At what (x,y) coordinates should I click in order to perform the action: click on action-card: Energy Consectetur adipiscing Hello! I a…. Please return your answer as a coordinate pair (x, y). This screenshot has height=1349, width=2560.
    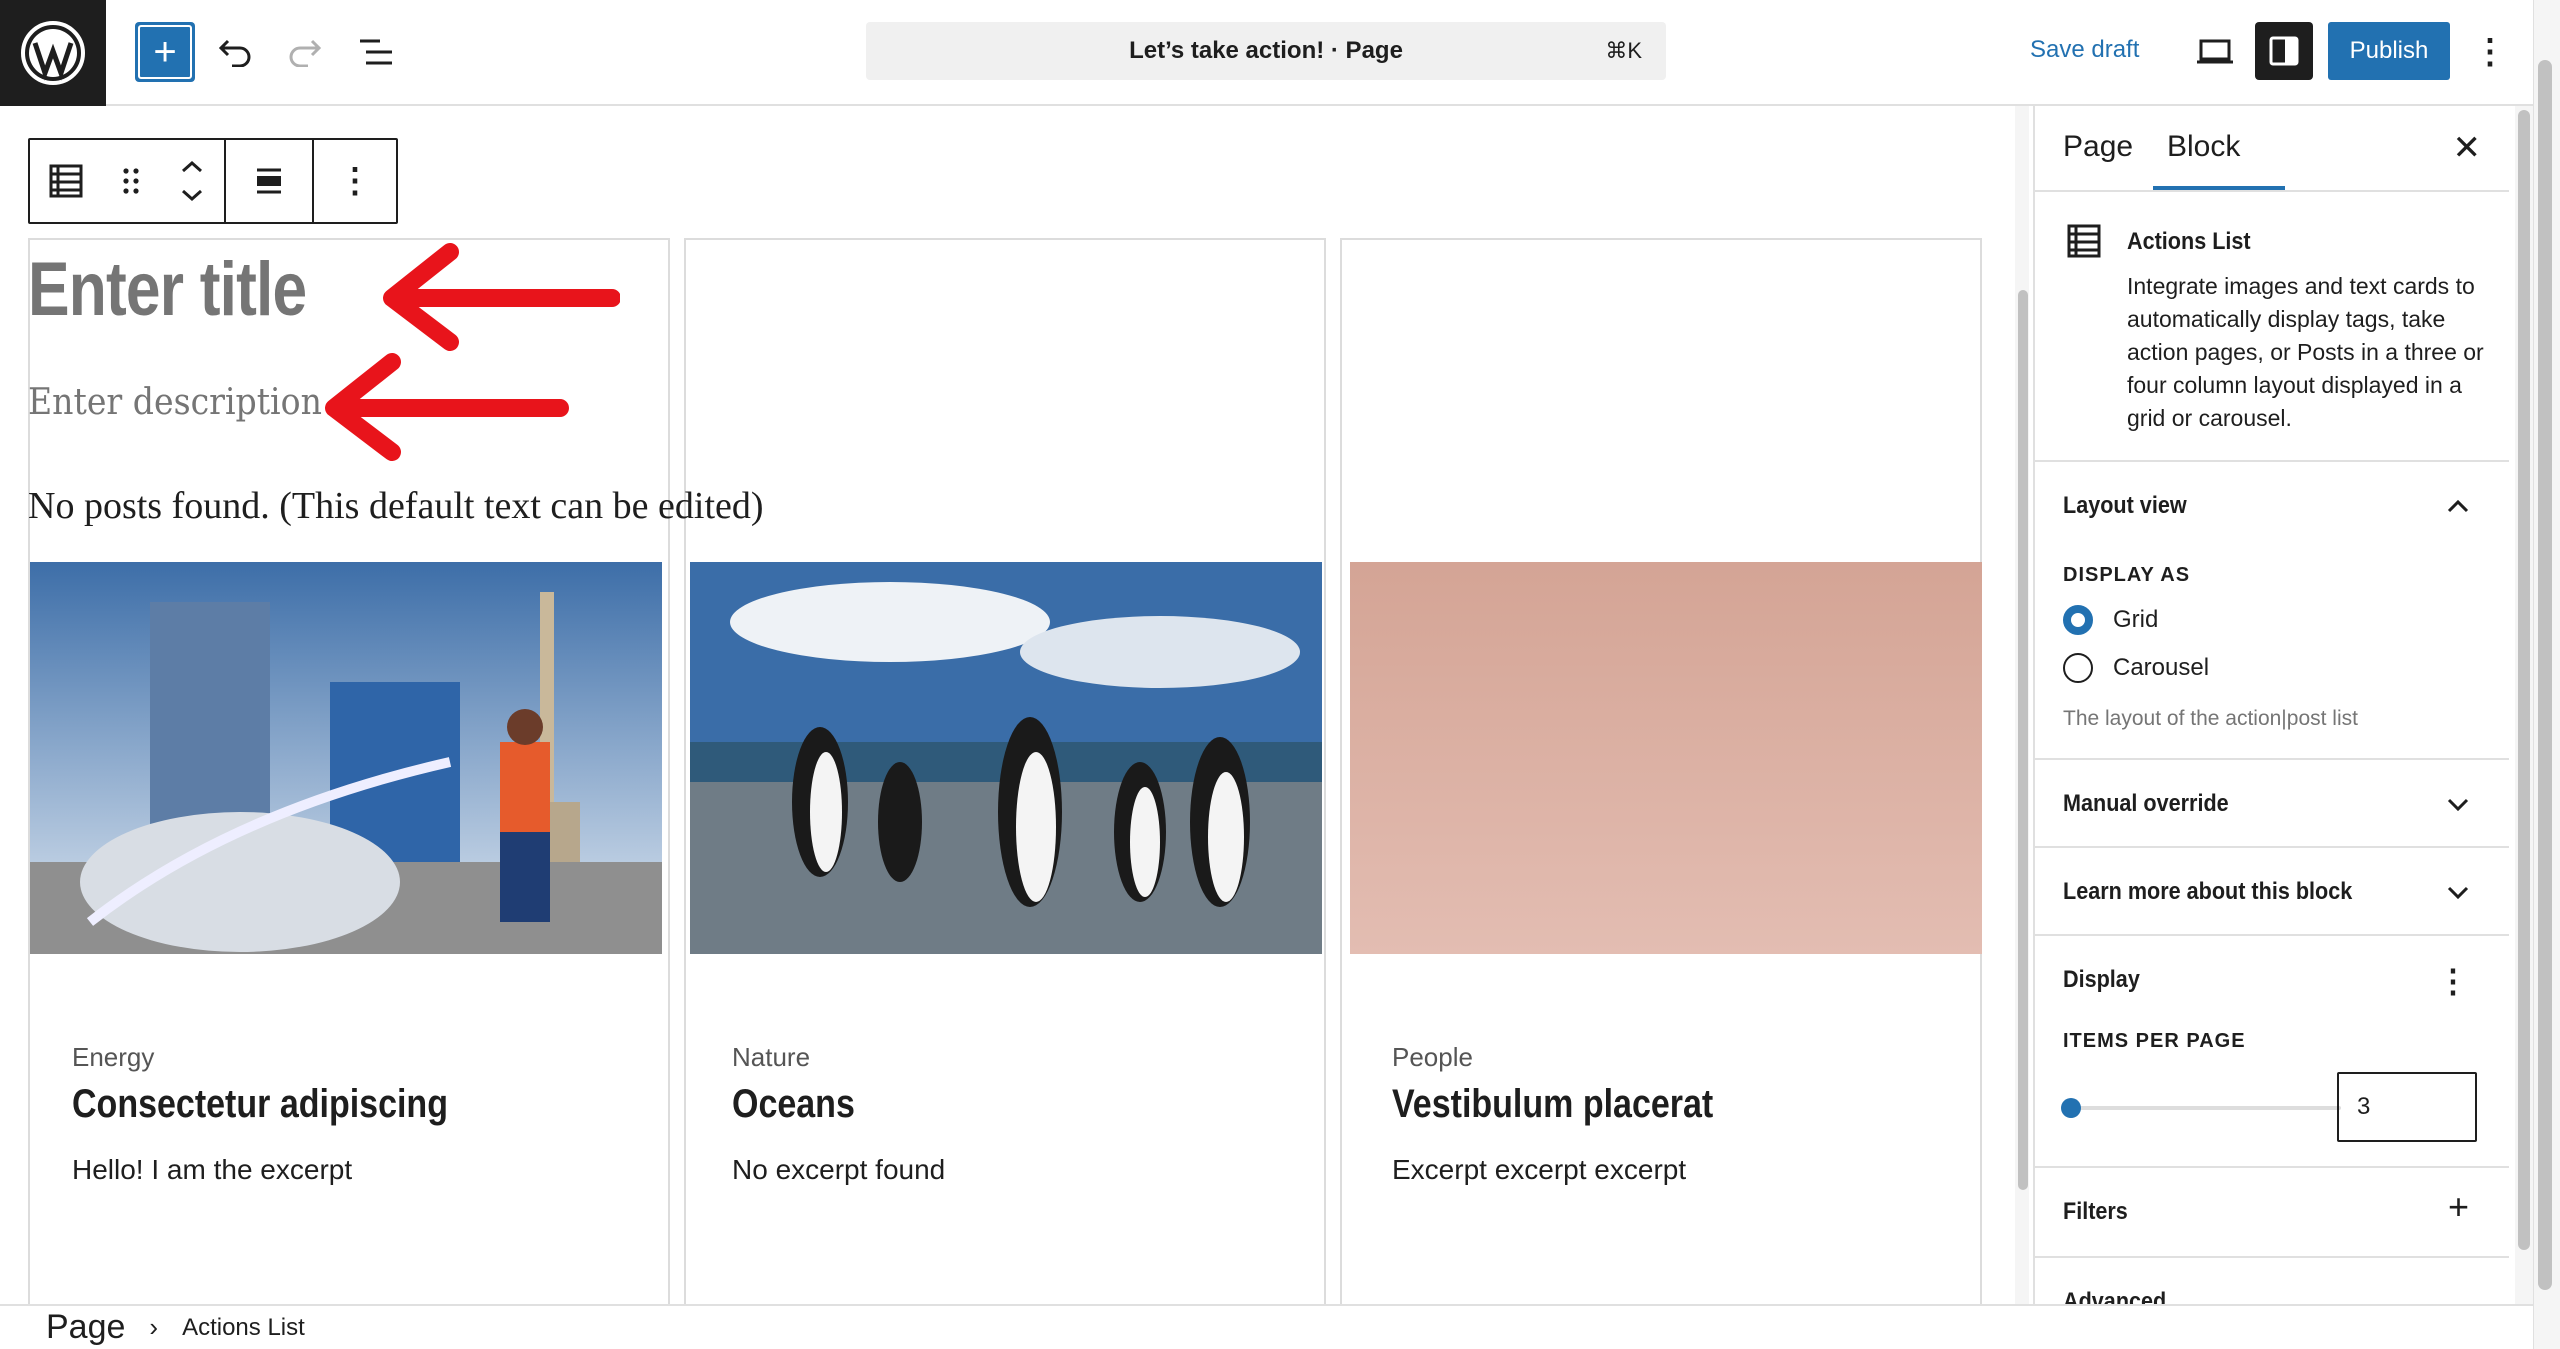
    Looking at the image, I should click on (346, 873).